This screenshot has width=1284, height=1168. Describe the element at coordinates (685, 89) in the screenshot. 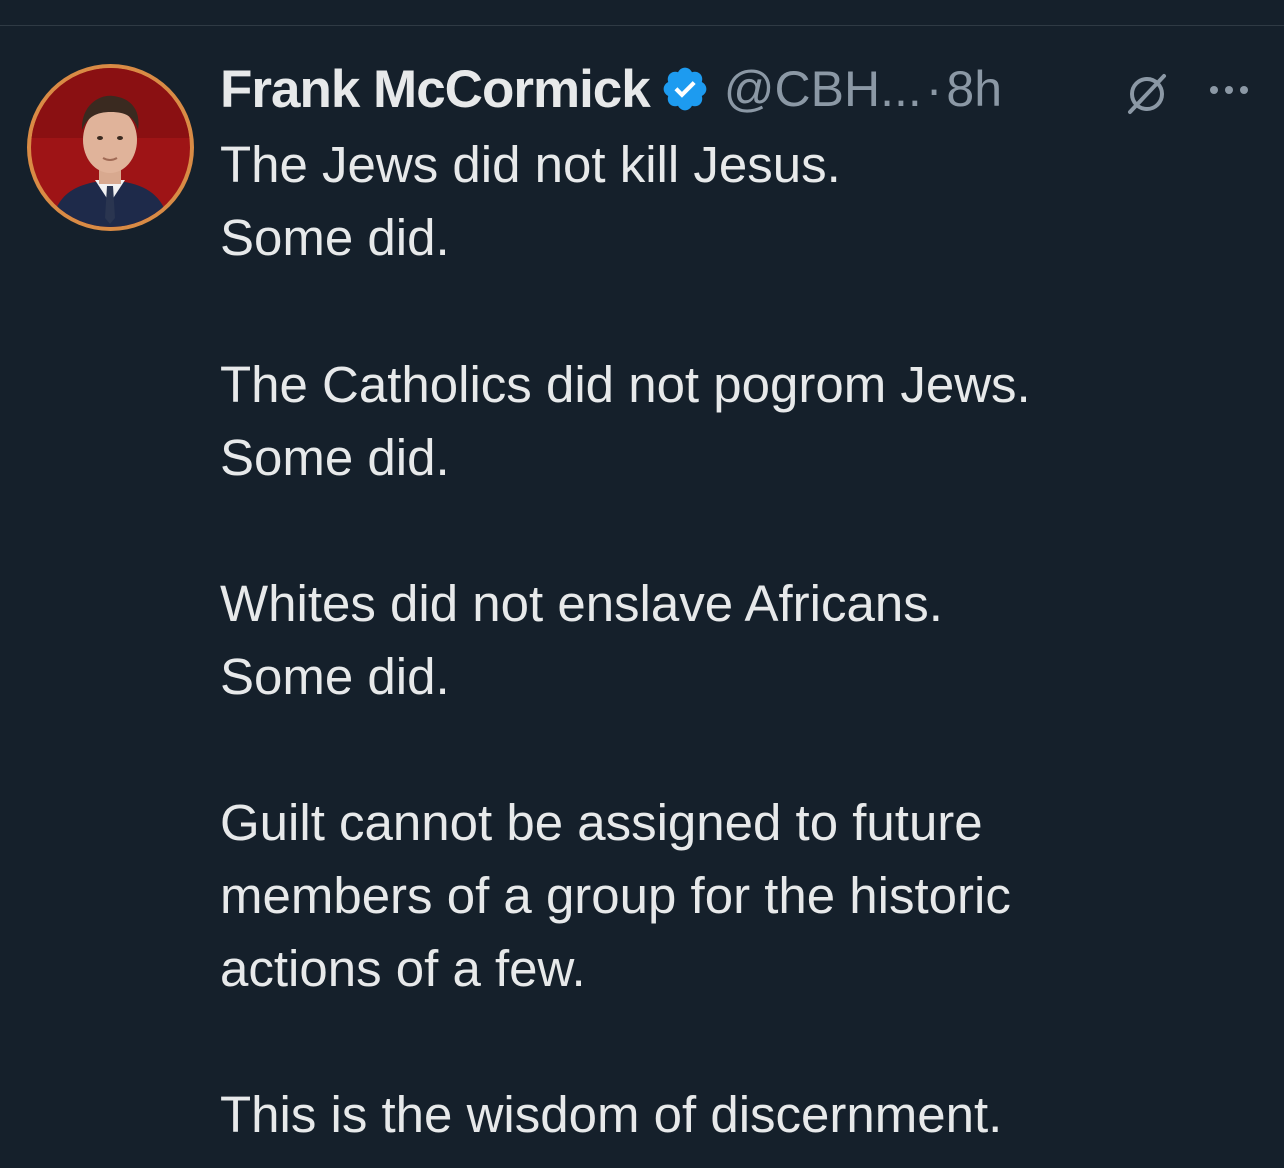

I see `verified-badge-icon` at that location.